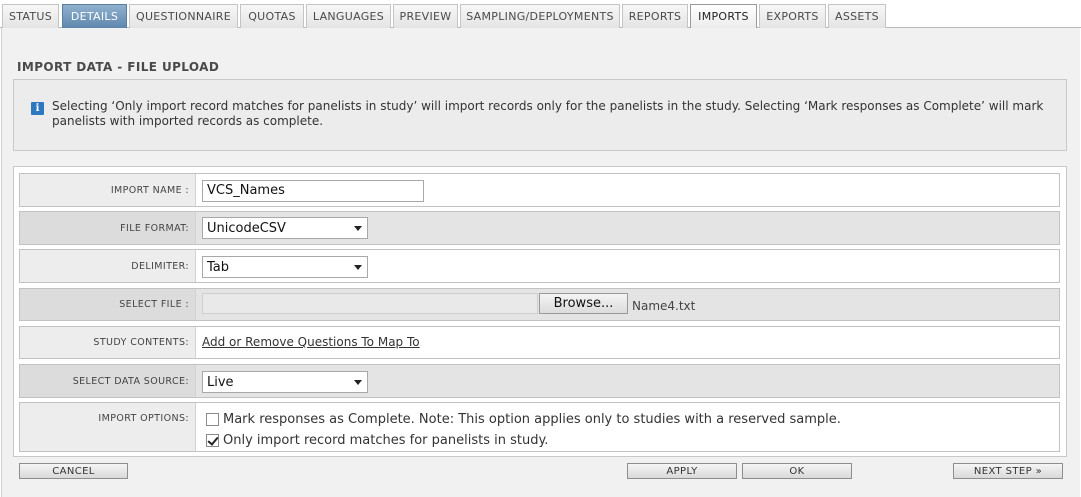 Image resolution: width=1081 pixels, height=497 pixels. What do you see at coordinates (272, 16) in the screenshot?
I see `tab-quotas: QUOTAS` at bounding box center [272, 16].